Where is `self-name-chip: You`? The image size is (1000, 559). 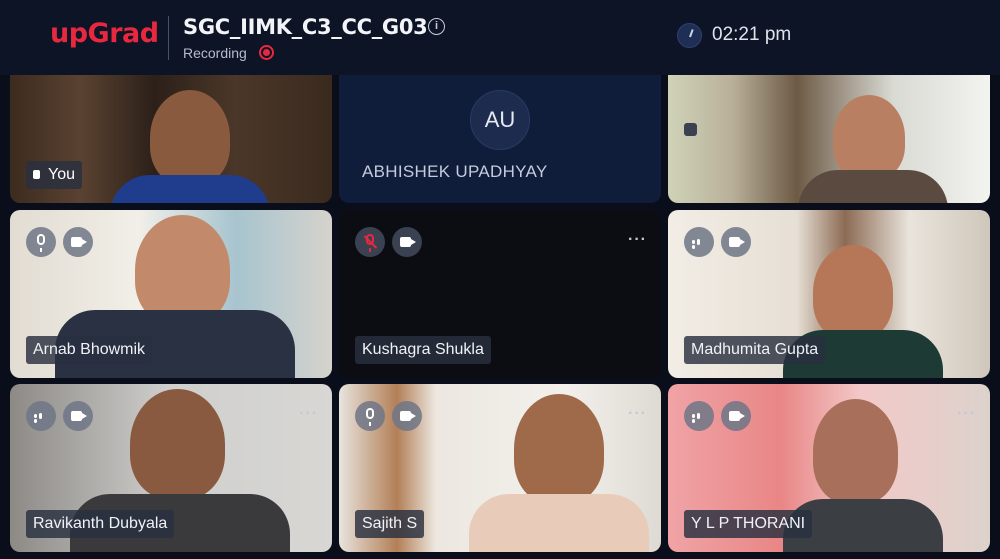
self-name-chip: You is located at coordinates (54, 175).